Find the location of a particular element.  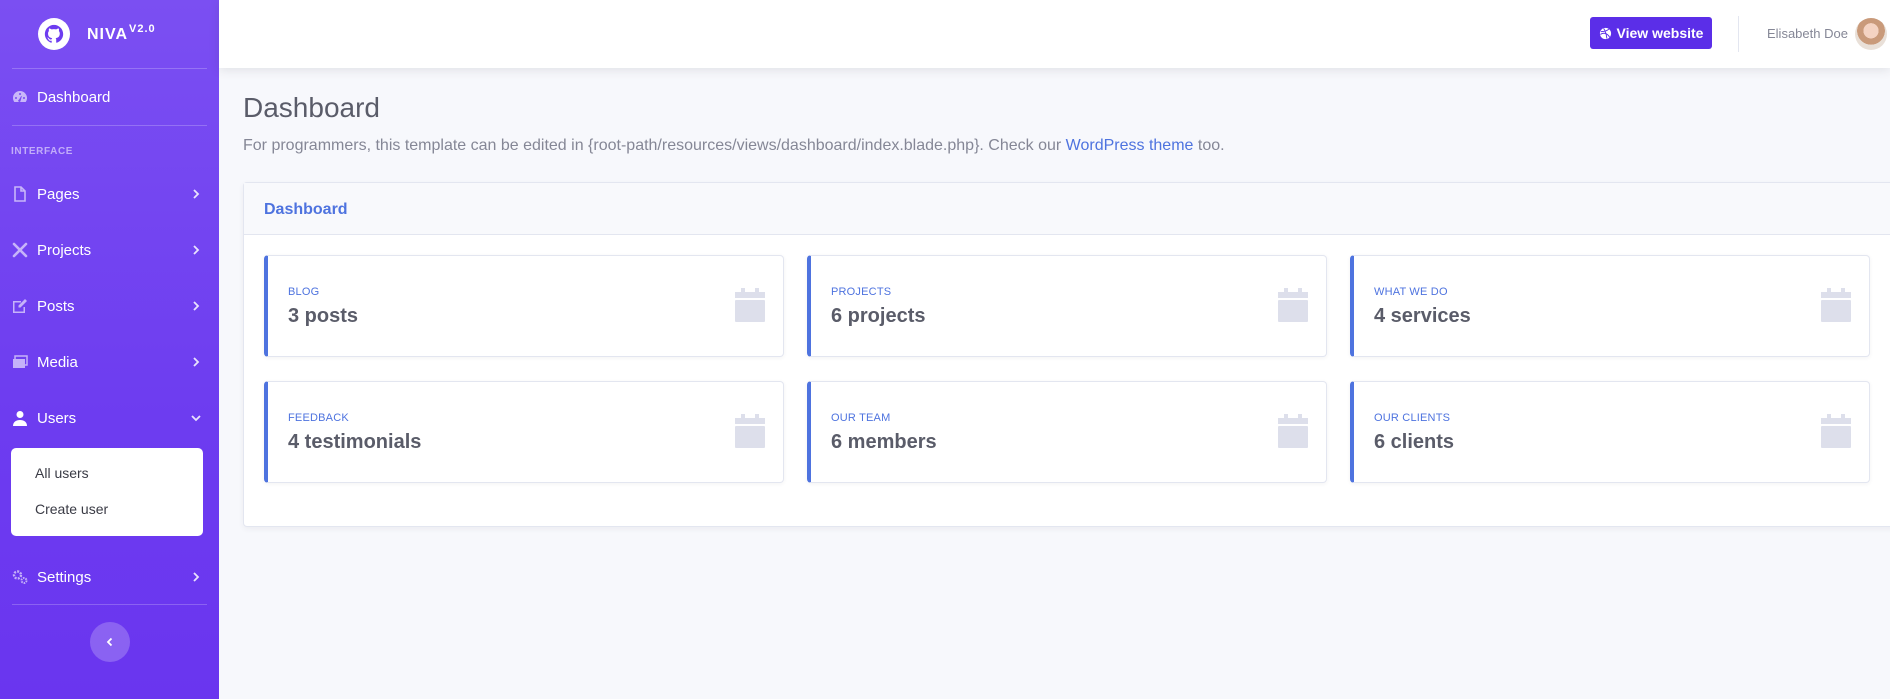

sidebar-item-label: Posts is located at coordinates (56, 306).